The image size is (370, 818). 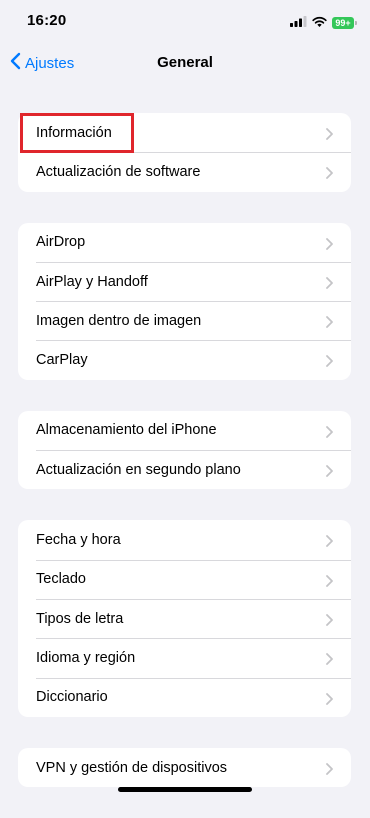 What do you see at coordinates (185, 22) in the screenshot?
I see `status-bar: 16:20 99+` at bounding box center [185, 22].